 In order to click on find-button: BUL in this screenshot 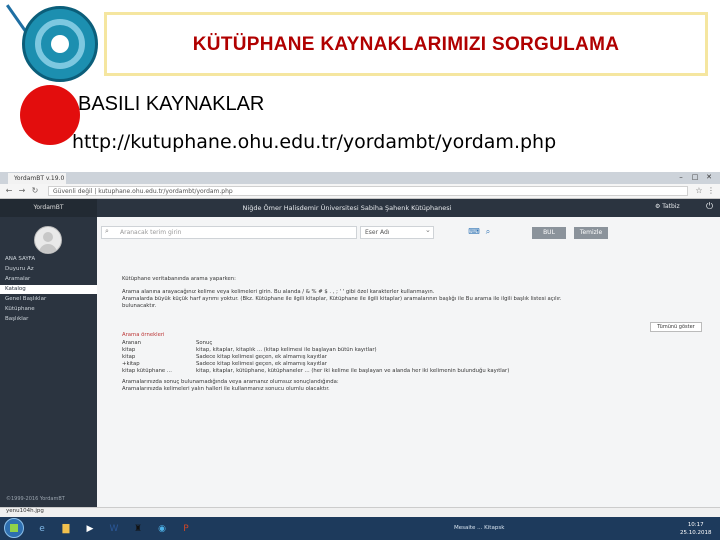, I will do `click(549, 233)`.